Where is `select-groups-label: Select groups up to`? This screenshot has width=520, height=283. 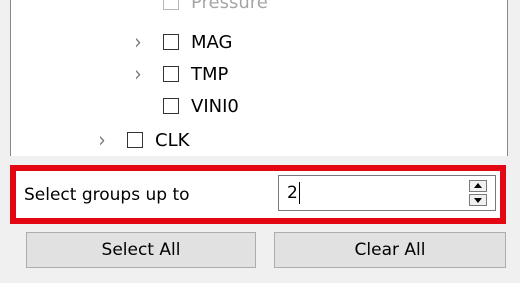 select-groups-label: Select groups up to is located at coordinates (107, 195).